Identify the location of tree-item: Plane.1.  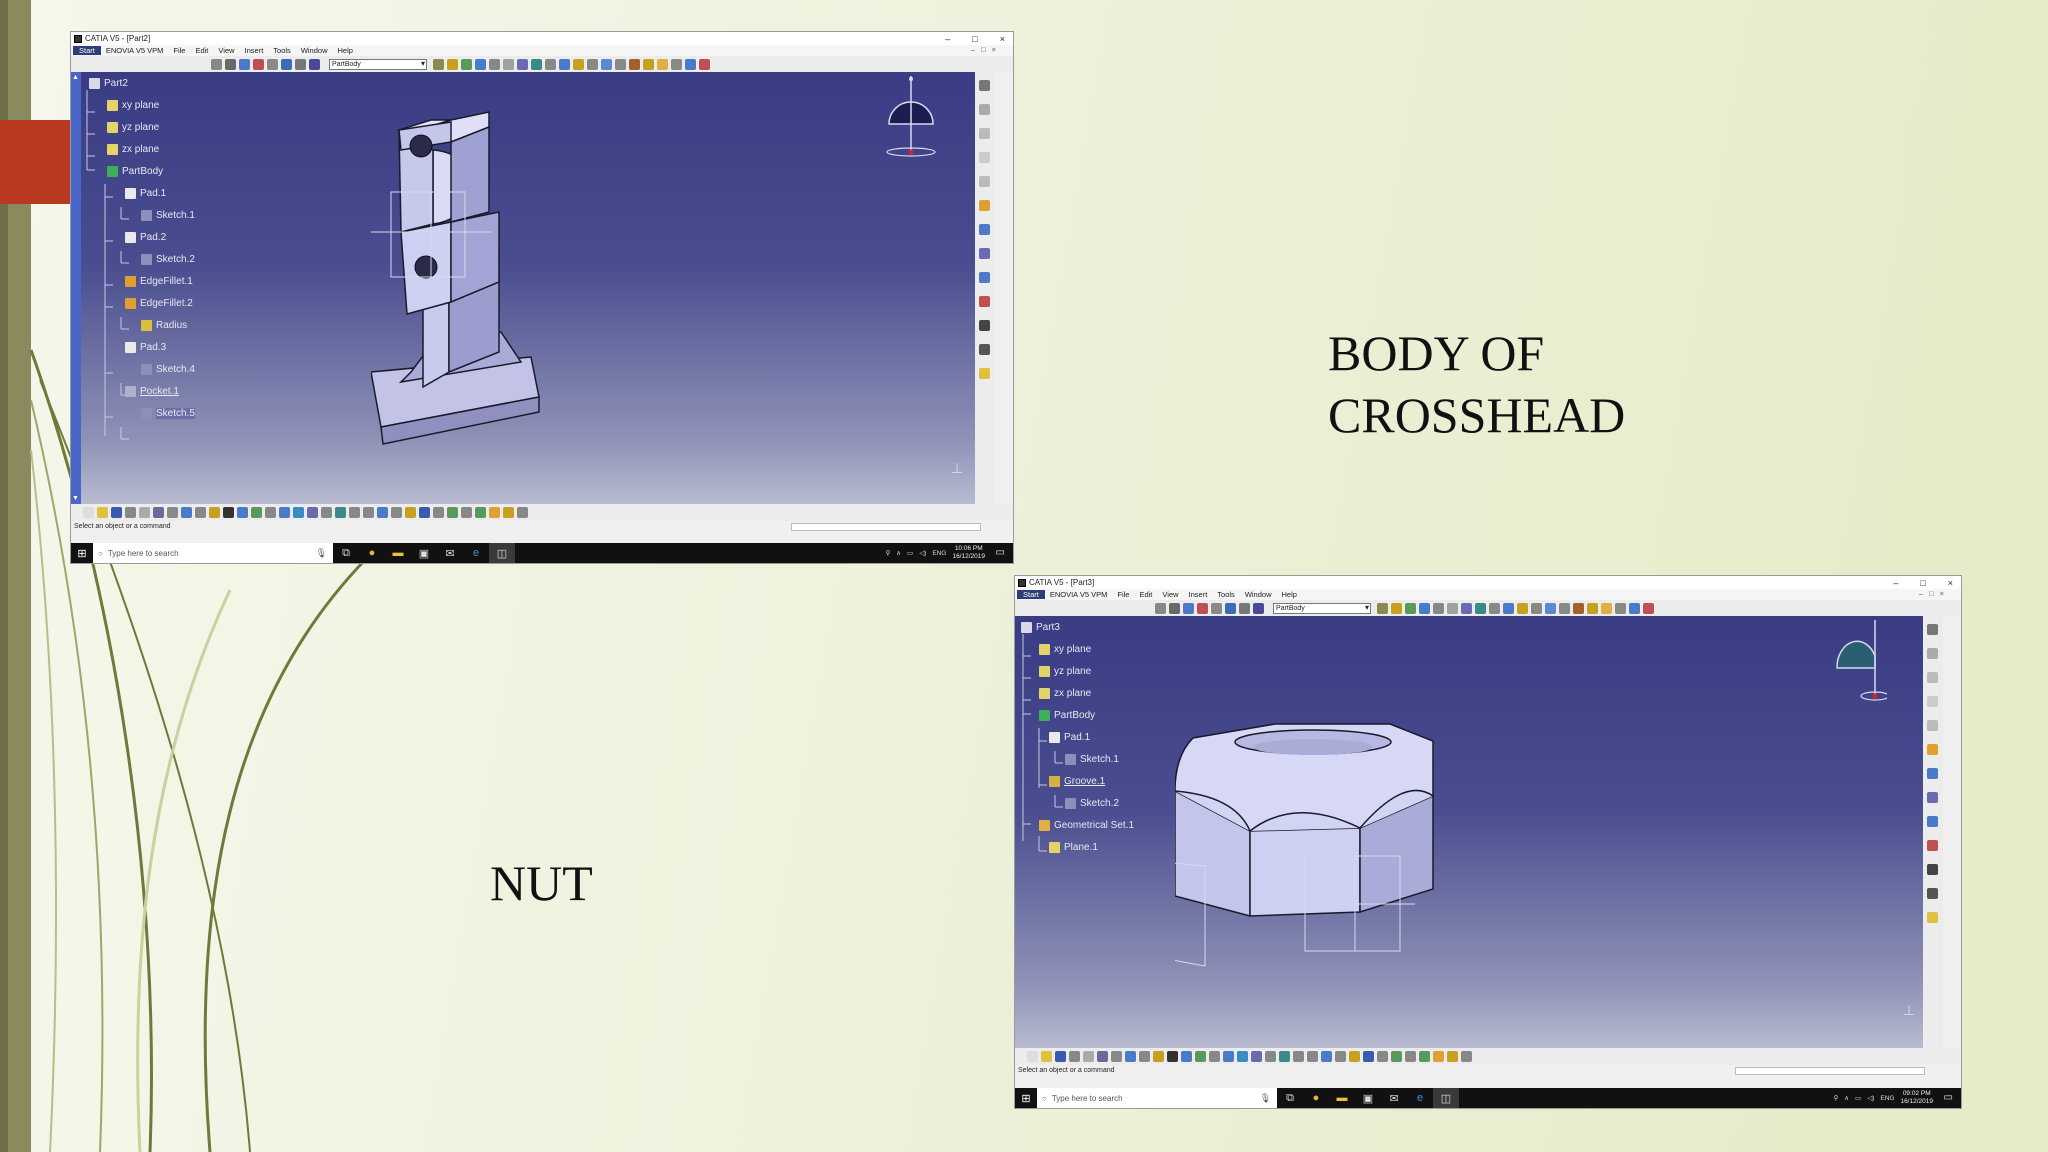
(1073, 847).